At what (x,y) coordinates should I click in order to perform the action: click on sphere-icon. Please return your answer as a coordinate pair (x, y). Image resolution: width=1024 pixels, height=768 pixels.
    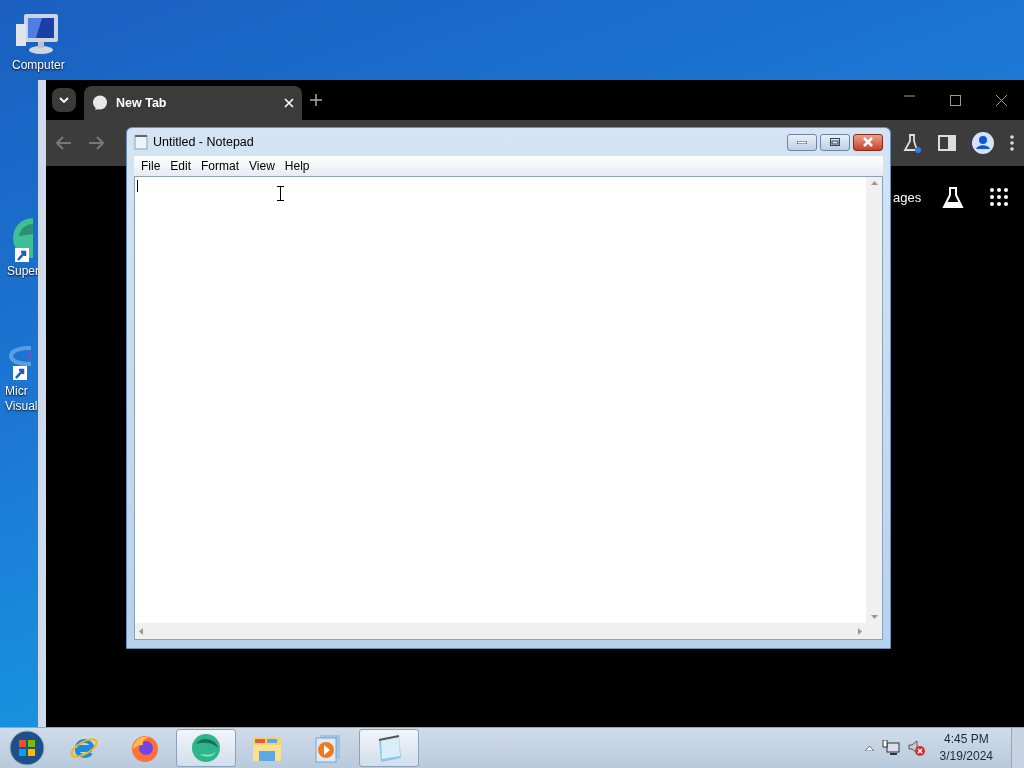
    Looking at the image, I should click on (206, 748).